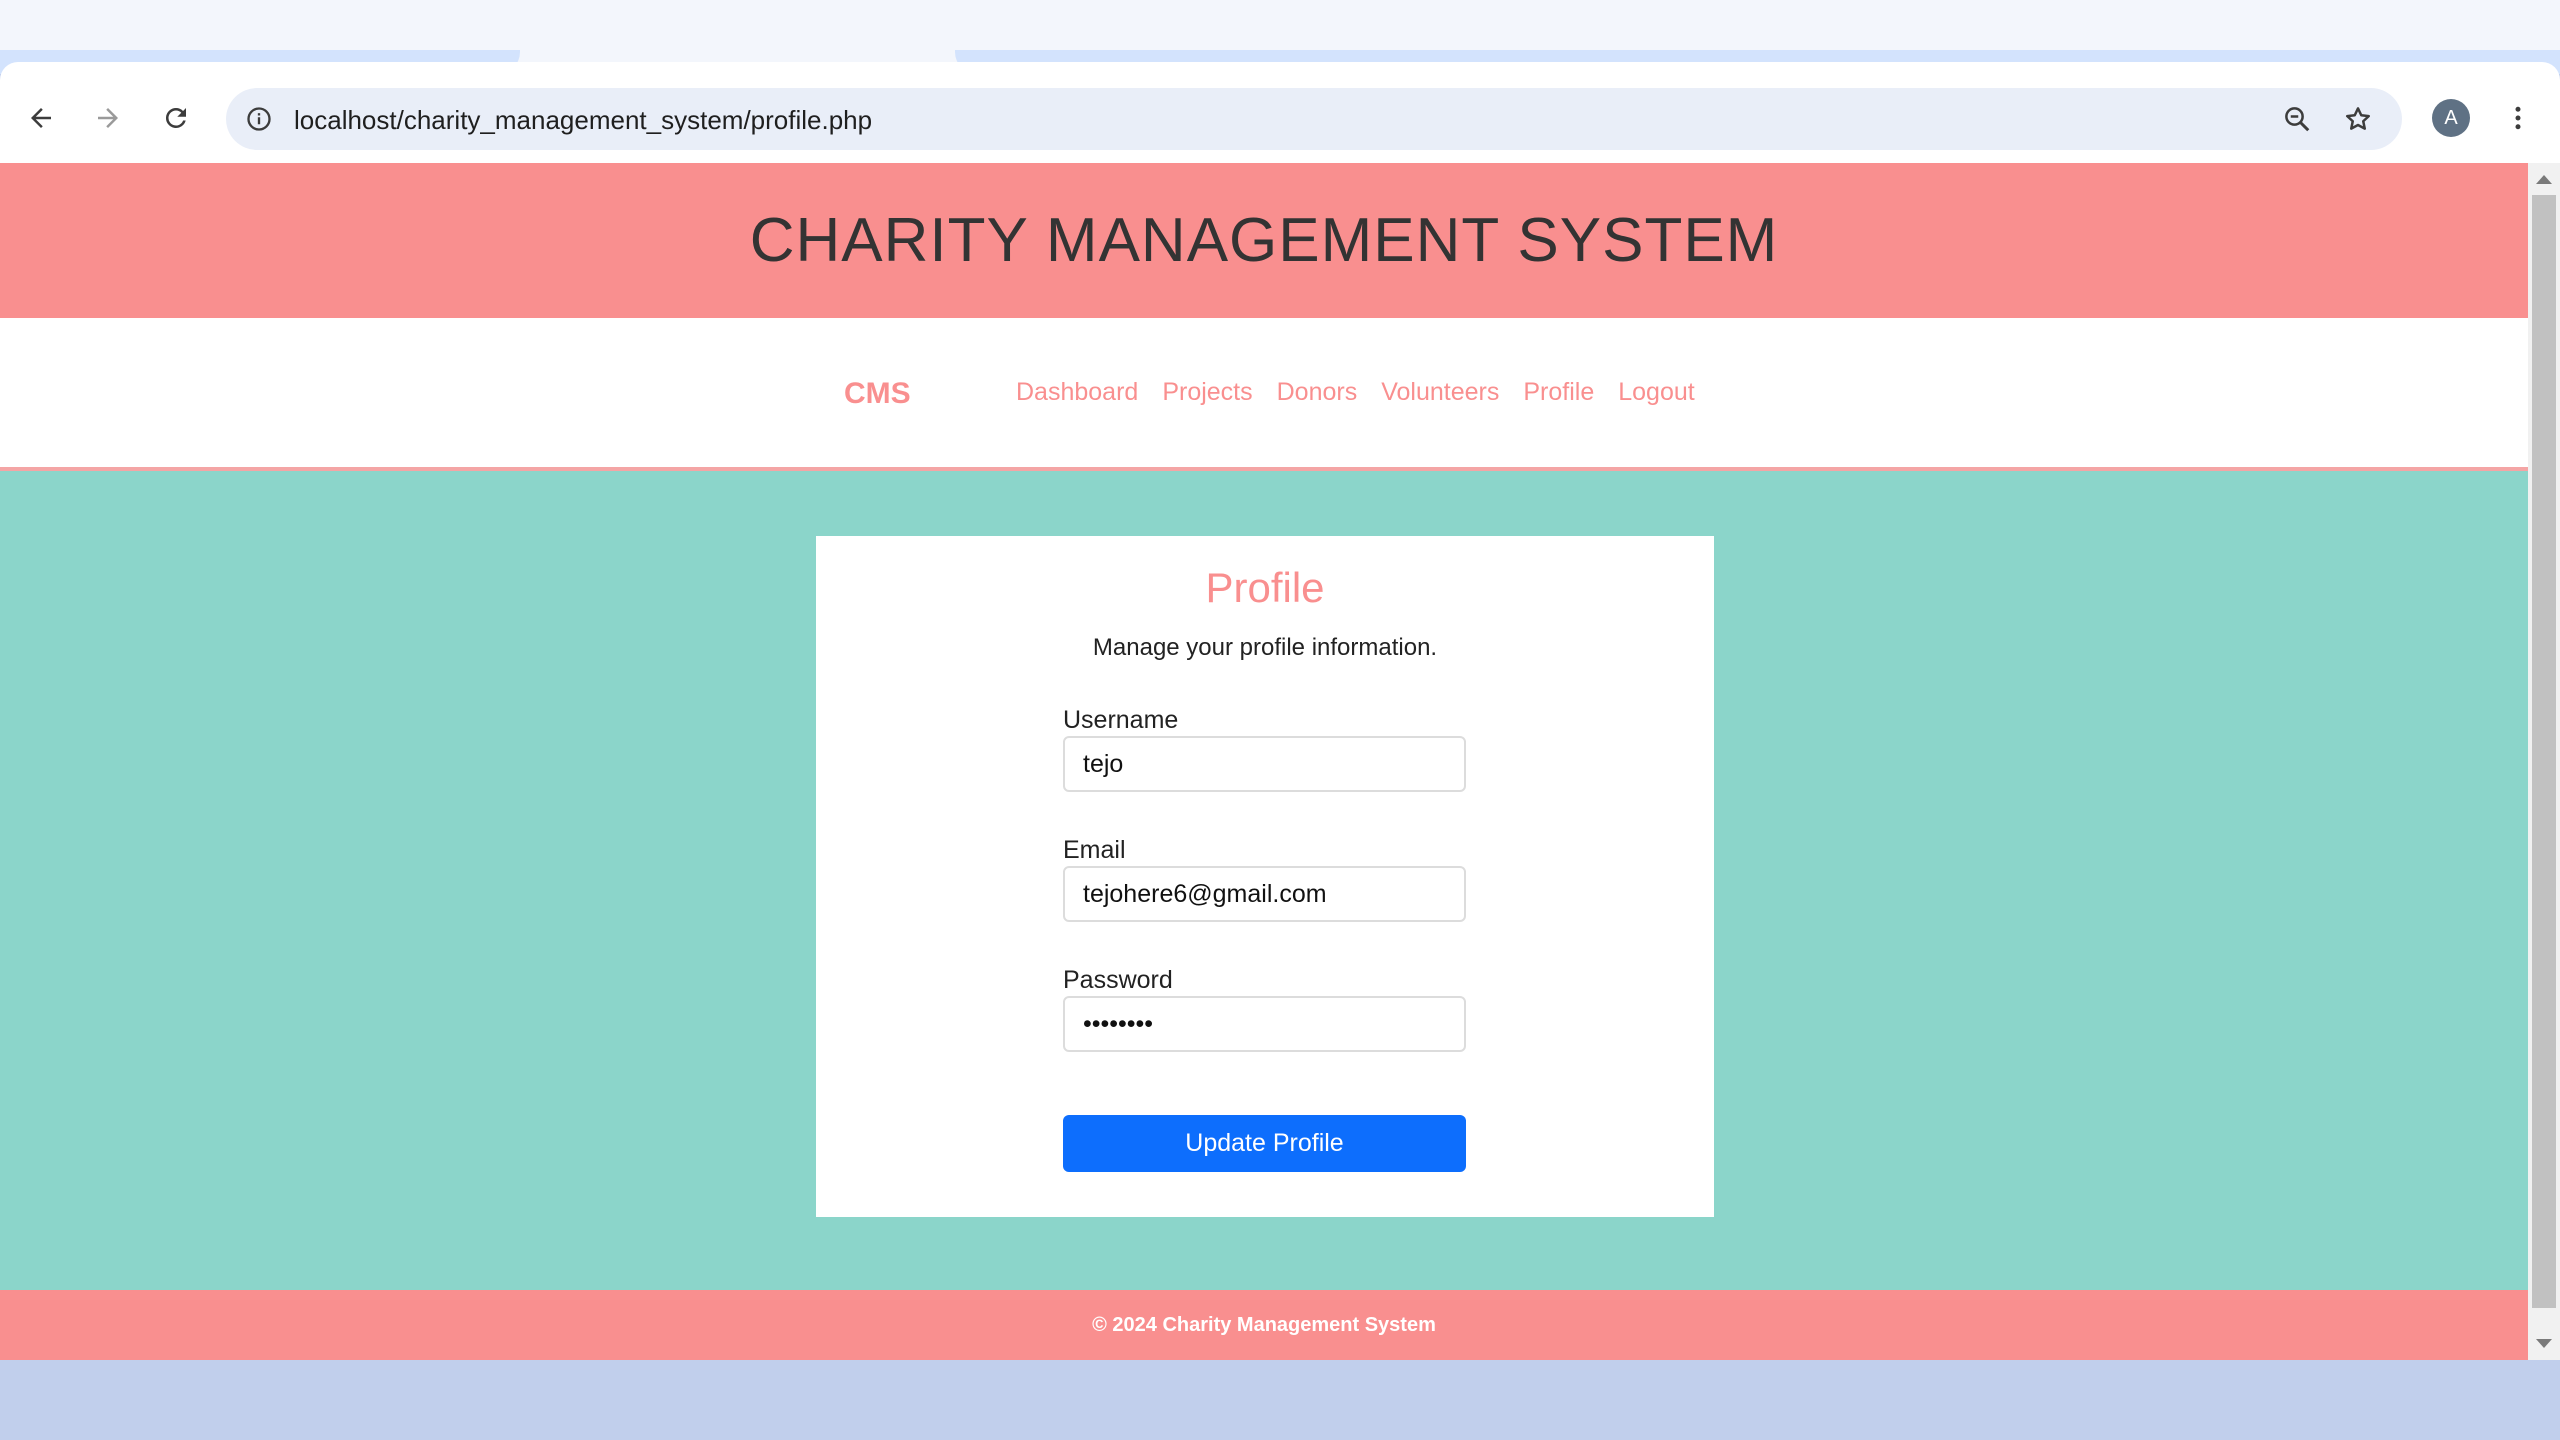 The height and width of the screenshot is (1440, 2560). I want to click on nav-projects: Projects, so click(1207, 392).